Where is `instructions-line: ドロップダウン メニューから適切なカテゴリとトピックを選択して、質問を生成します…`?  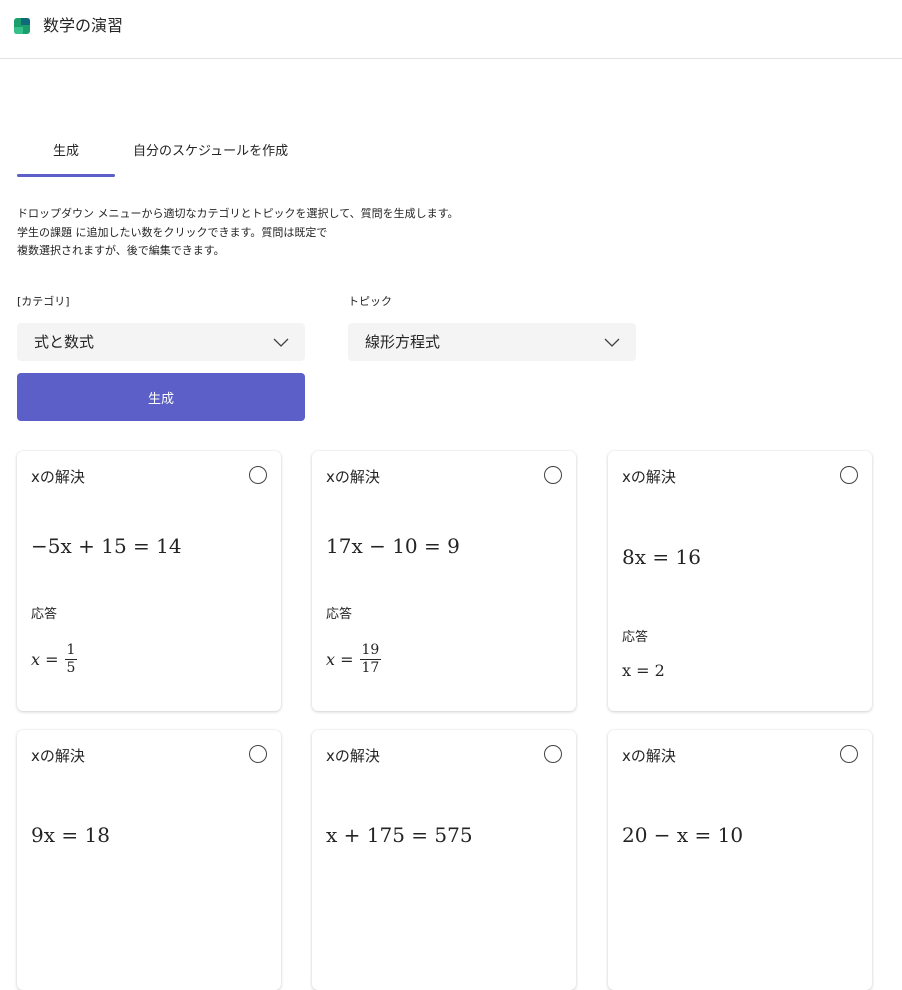 instructions-line: ドロップダウン メニューから適切なカテゴリとトピックを選択して、質問を生成します… is located at coordinates (238, 213).